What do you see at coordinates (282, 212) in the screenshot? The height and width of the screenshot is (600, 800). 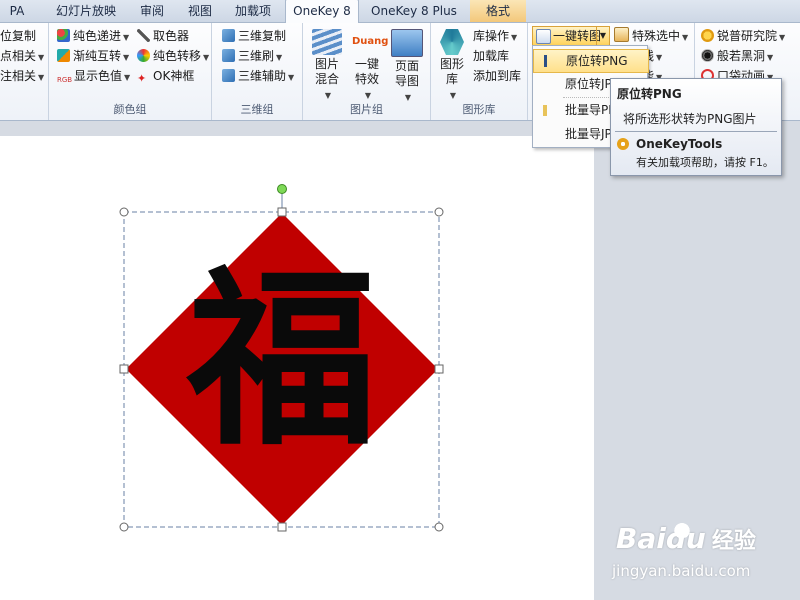 I see `resize-handle-t` at bounding box center [282, 212].